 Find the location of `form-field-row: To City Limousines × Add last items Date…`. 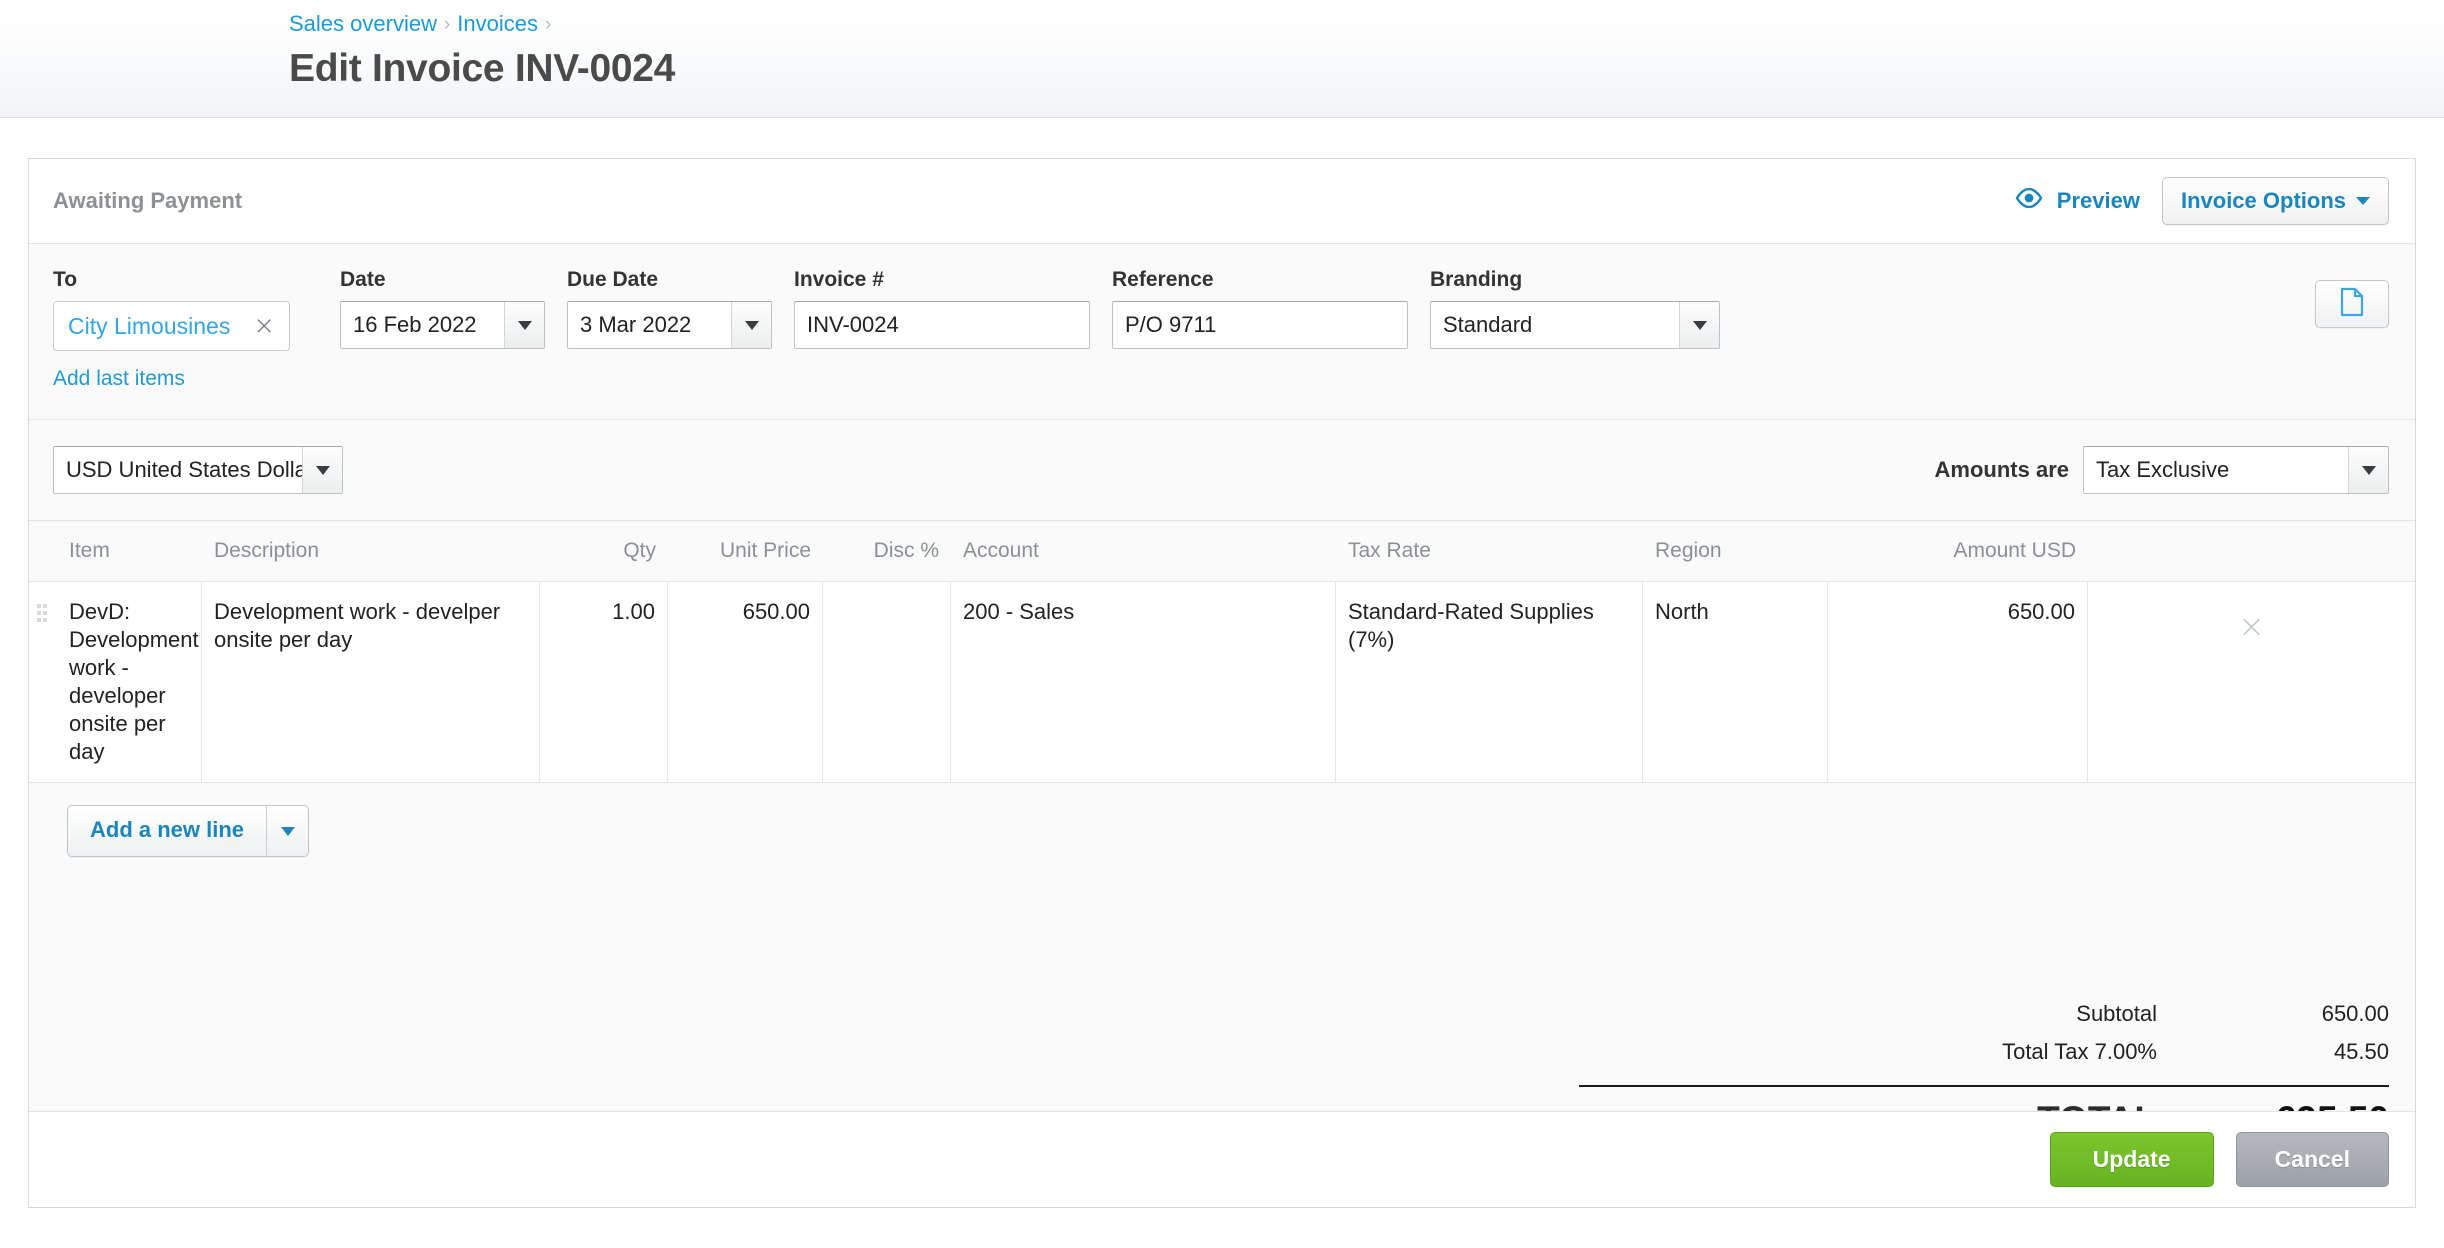

form-field-row: To City Limousines × Add last items Date… is located at coordinates (1221, 329).